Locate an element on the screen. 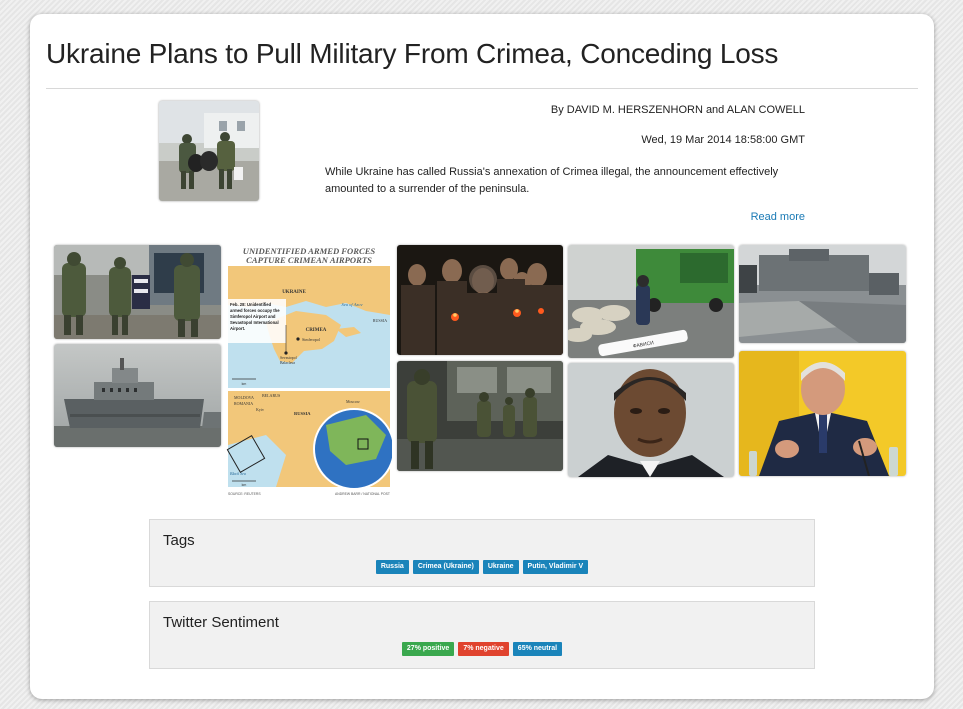 The height and width of the screenshot is (709, 963). callout-line-3: Simferopol Airport and is located at coordinates (253, 316).